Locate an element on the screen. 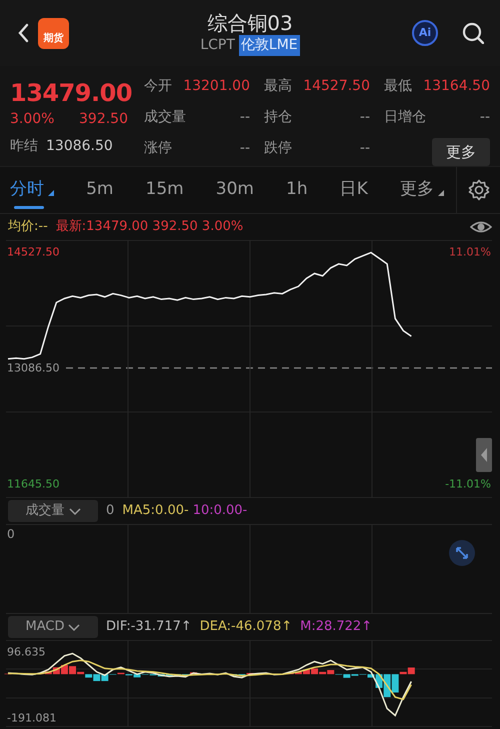 This screenshot has width=500, height=729. stat-label: 日增仓 is located at coordinates (405, 117).